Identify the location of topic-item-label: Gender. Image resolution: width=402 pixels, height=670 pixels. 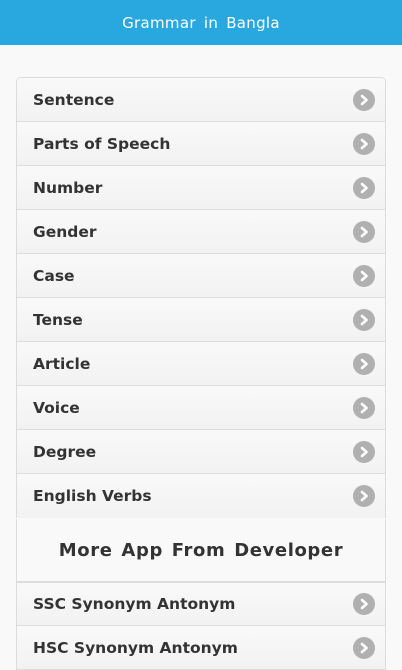
(65, 231).